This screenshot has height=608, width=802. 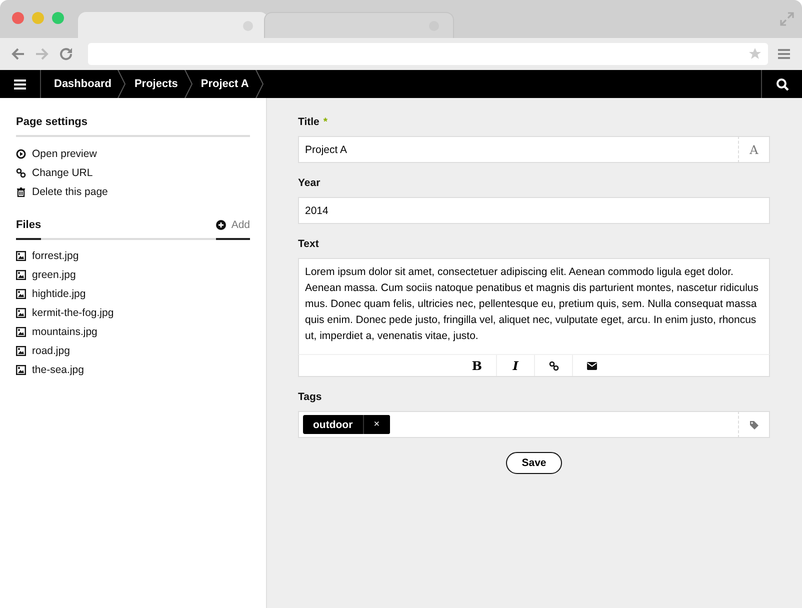 What do you see at coordinates (38, 18) in the screenshot?
I see `minimize-window-button` at bounding box center [38, 18].